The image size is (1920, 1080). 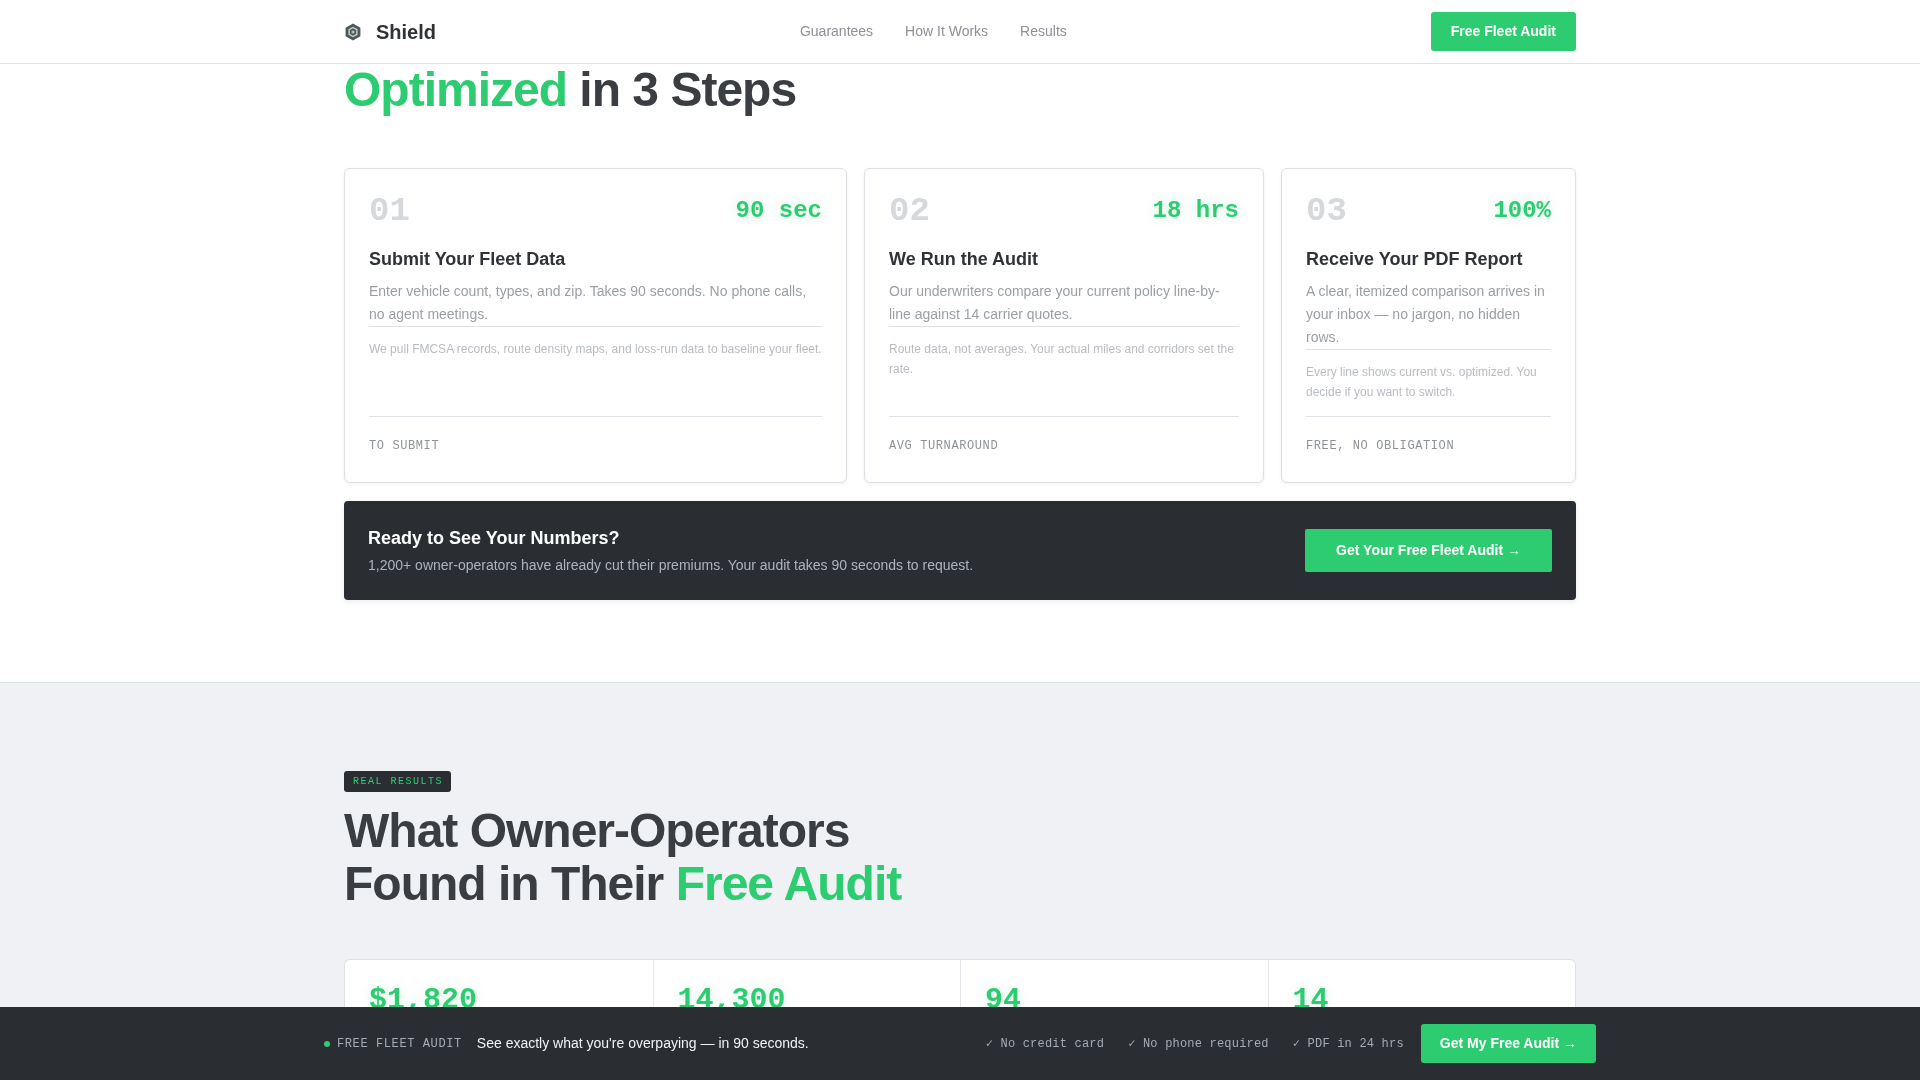 What do you see at coordinates (571, 90) in the screenshot?
I see `section-heading: Optimized in 3 Steps` at bounding box center [571, 90].